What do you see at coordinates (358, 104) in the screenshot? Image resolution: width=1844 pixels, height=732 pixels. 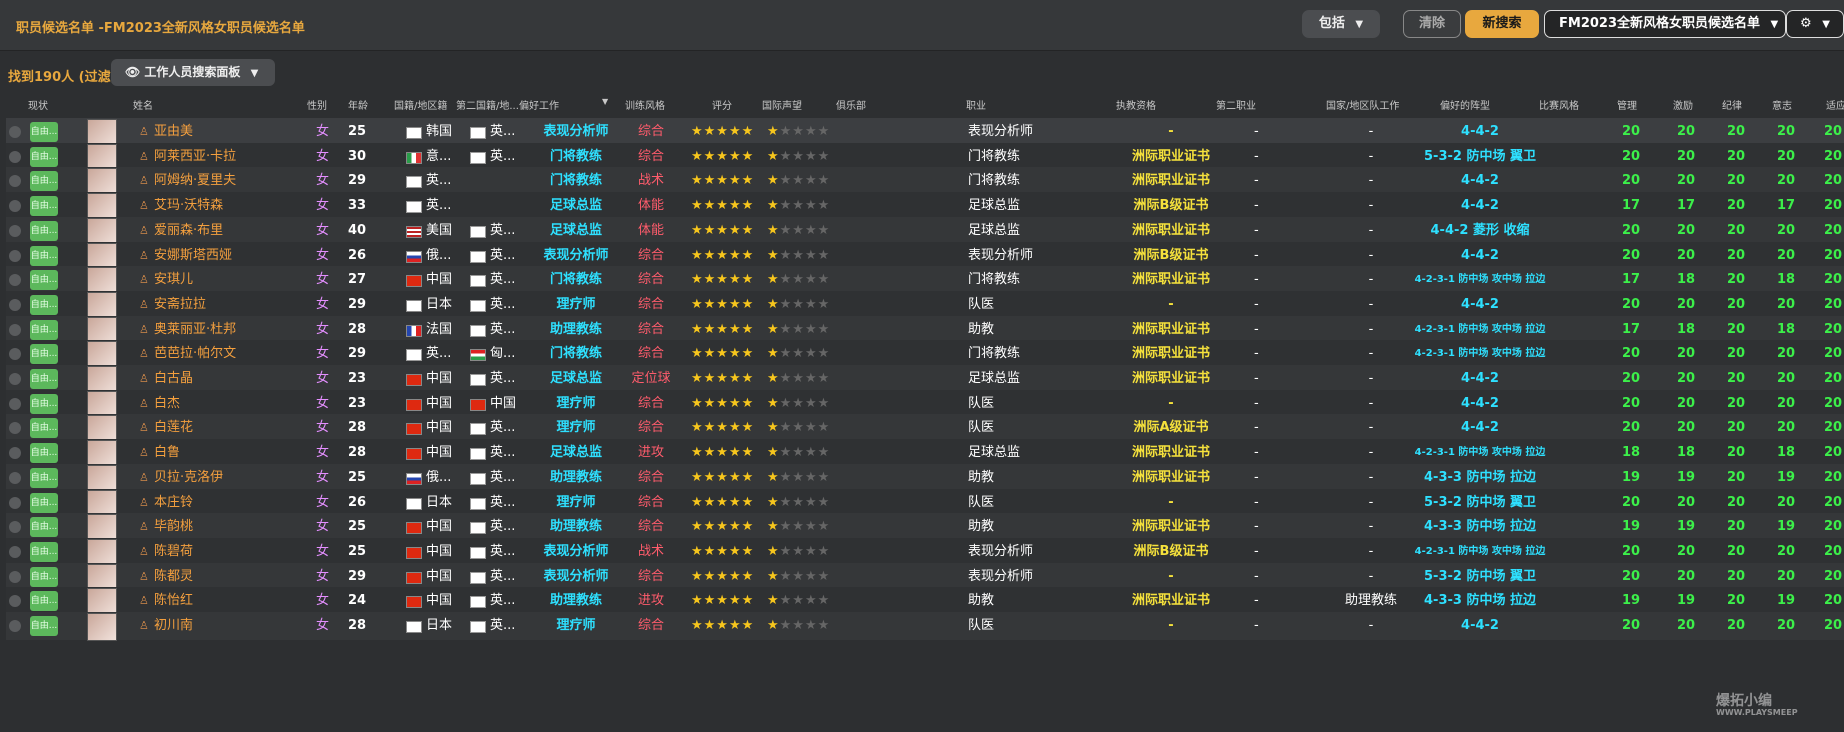 I see `col-age: 年龄` at bounding box center [358, 104].